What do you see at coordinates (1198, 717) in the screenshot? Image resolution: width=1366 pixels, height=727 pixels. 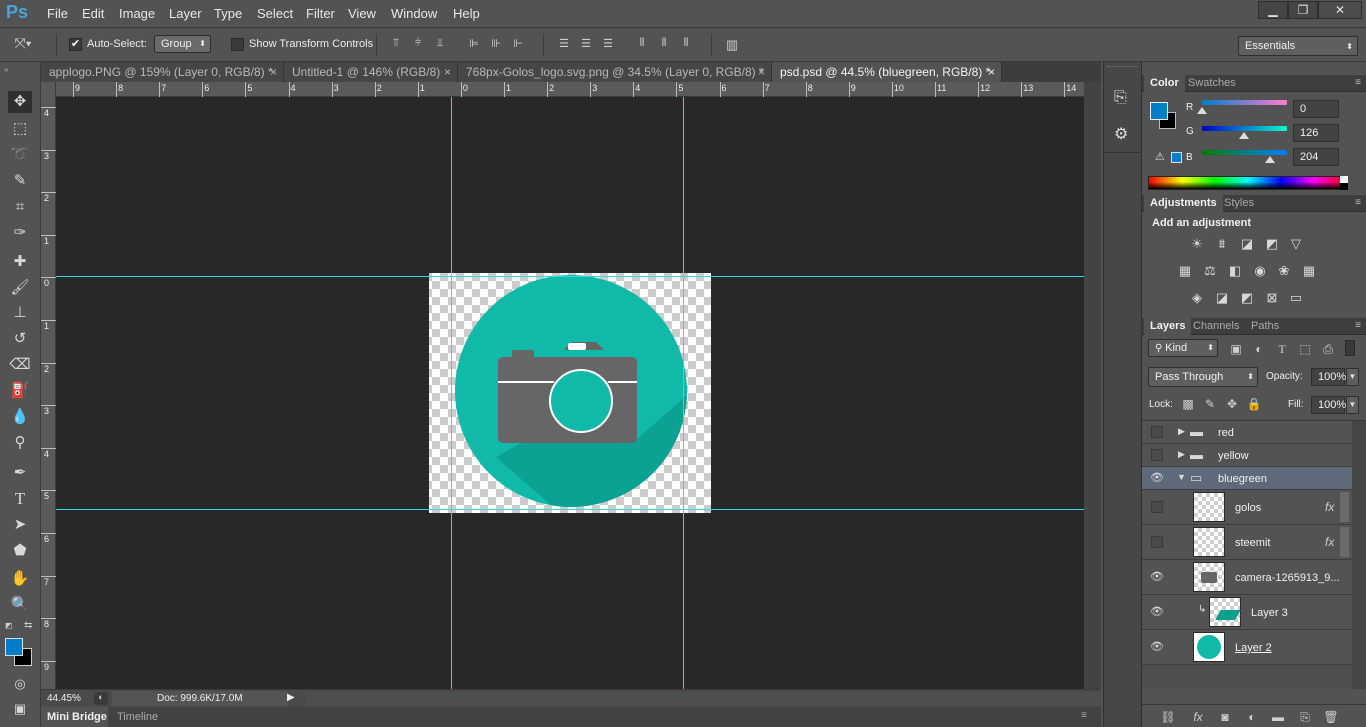 I see `fx-icon: fx` at bounding box center [1198, 717].